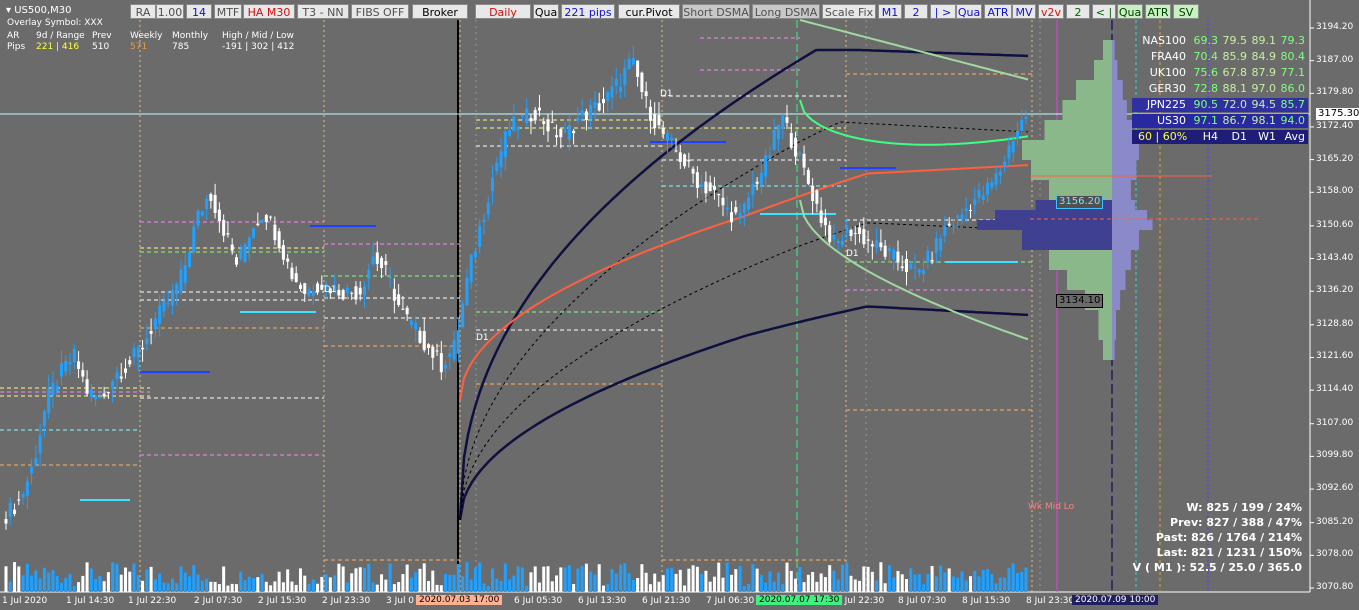 The height and width of the screenshot is (610, 1359). Describe the element at coordinates (1239, 136) in the screenshot. I see `strength-col-label: D1` at that location.